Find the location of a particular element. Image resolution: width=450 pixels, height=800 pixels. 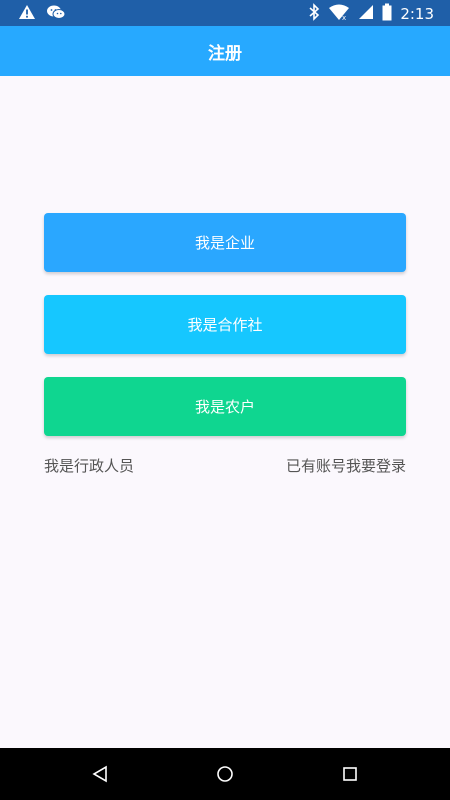

cooperative-button: 我是合作社 is located at coordinates (225, 324).